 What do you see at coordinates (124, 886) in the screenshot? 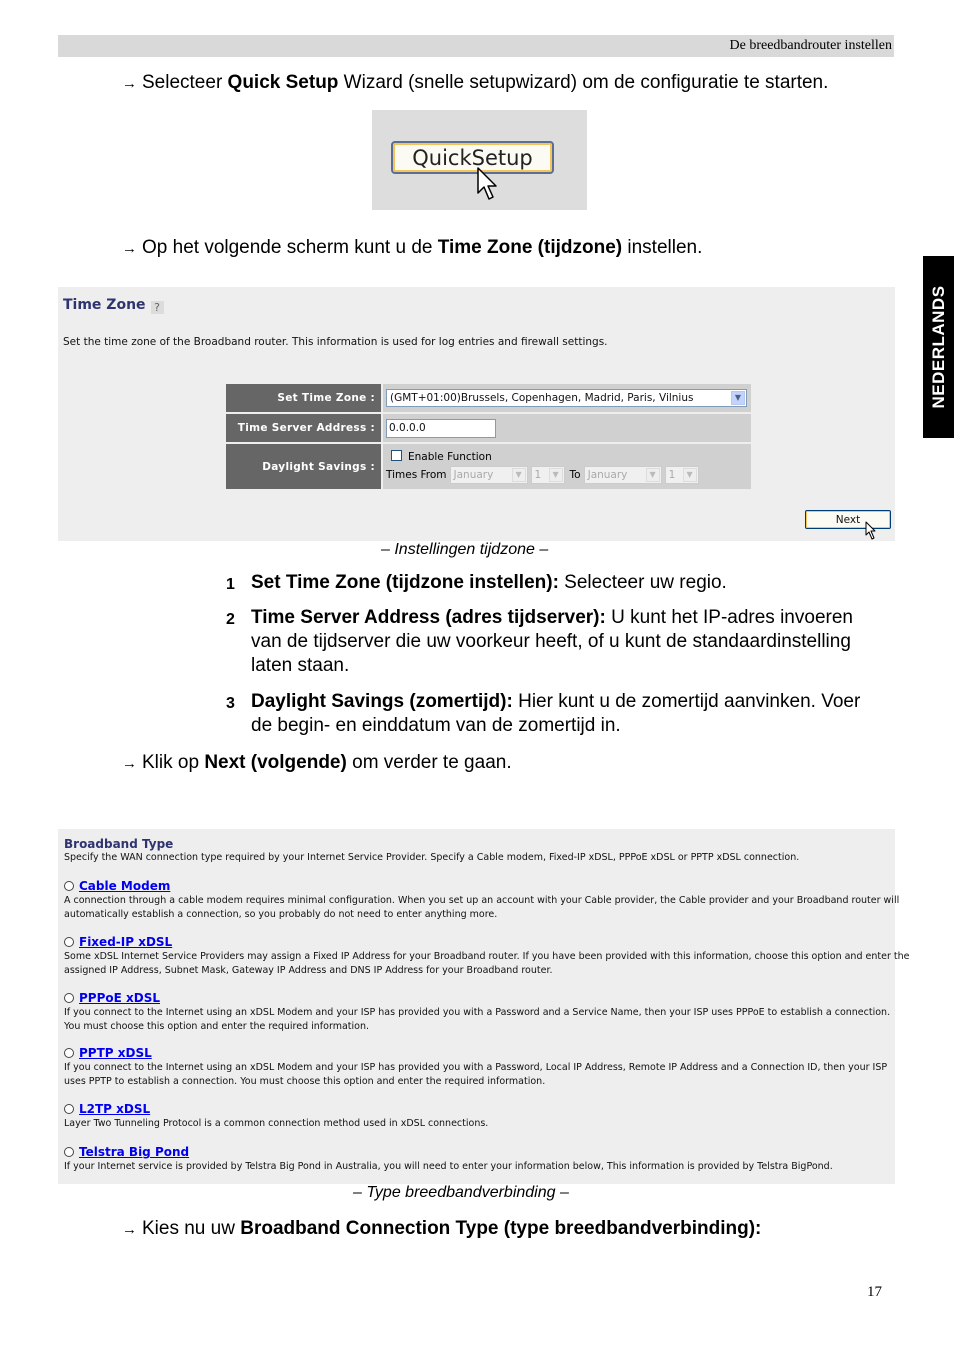
I see `cable-modem-link: Cable Modem` at bounding box center [124, 886].